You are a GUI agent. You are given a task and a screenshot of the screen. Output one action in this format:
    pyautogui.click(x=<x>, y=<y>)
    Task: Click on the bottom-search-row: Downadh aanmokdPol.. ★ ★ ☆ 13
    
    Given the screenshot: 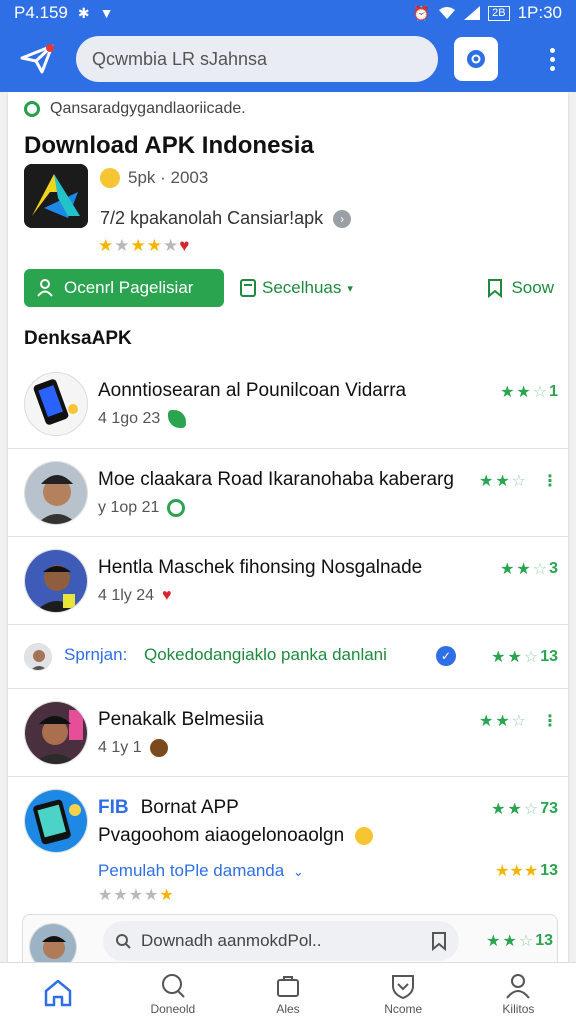 What is the action you would take?
    pyautogui.click(x=290, y=939)
    